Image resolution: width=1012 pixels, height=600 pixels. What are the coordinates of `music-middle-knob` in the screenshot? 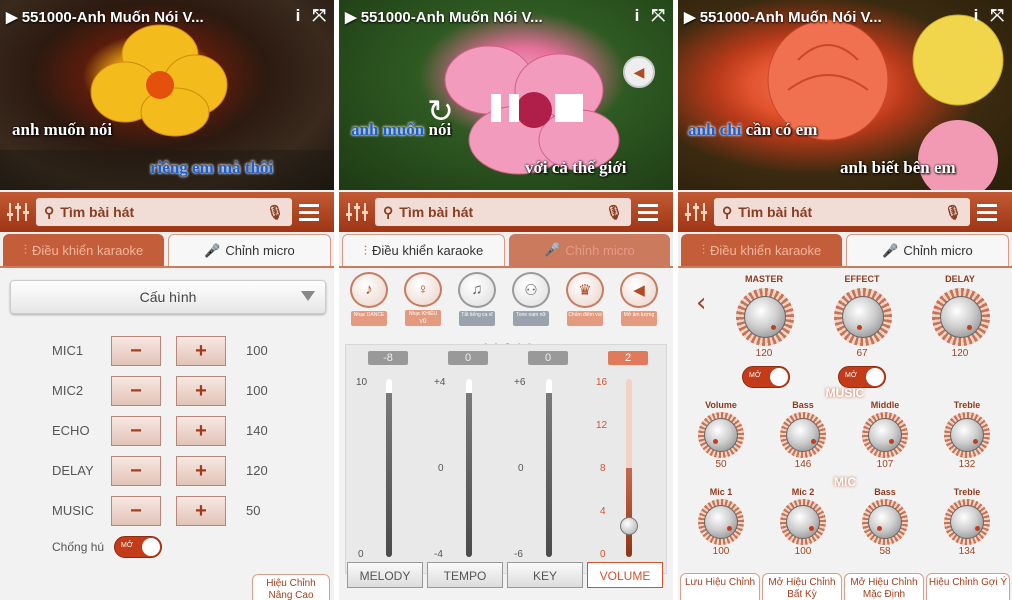 It's located at (885, 435).